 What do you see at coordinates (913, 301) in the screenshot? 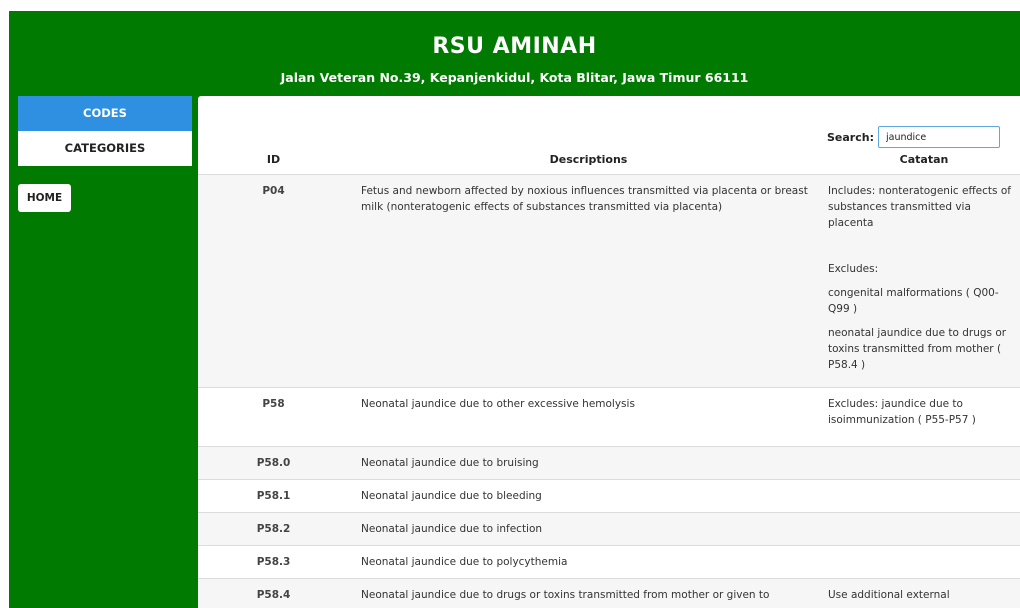
I see `note-line: congenital malformations ( Q00-Q99 )` at bounding box center [913, 301].